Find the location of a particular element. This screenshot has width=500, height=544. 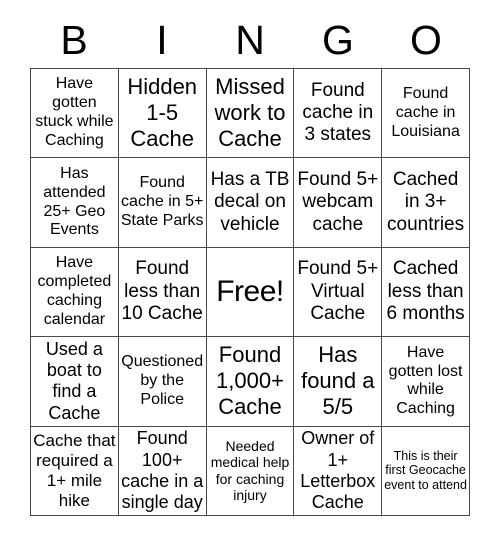

bingo-cell-text: Owner of 1+ Letterbox Cache is located at coordinates (338, 470).